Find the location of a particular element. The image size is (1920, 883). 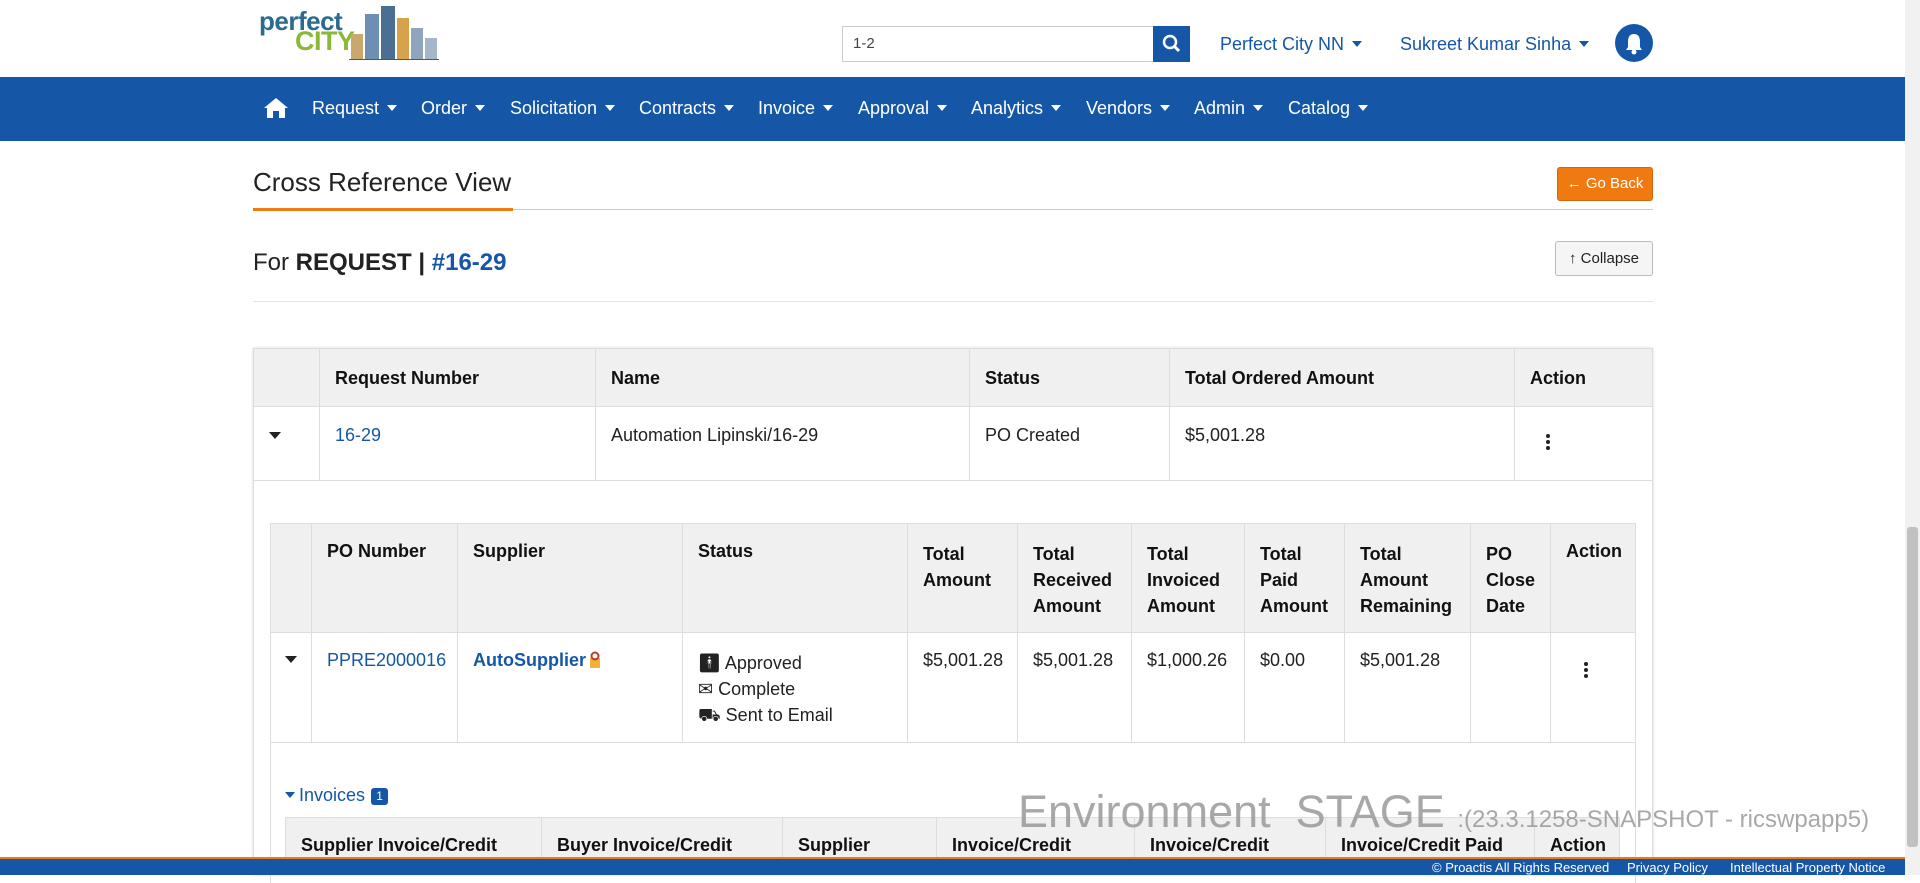

request-number-link: 16-29 is located at coordinates (358, 435).